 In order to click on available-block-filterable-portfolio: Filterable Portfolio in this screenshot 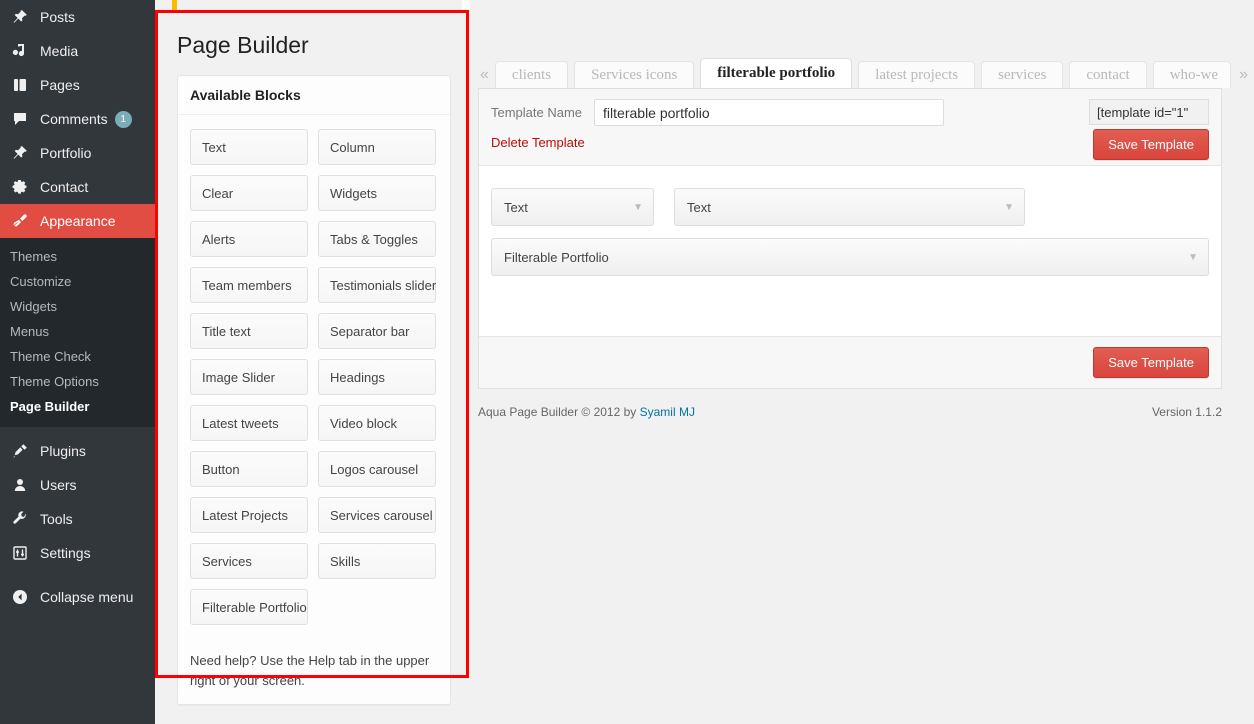, I will do `click(249, 607)`.